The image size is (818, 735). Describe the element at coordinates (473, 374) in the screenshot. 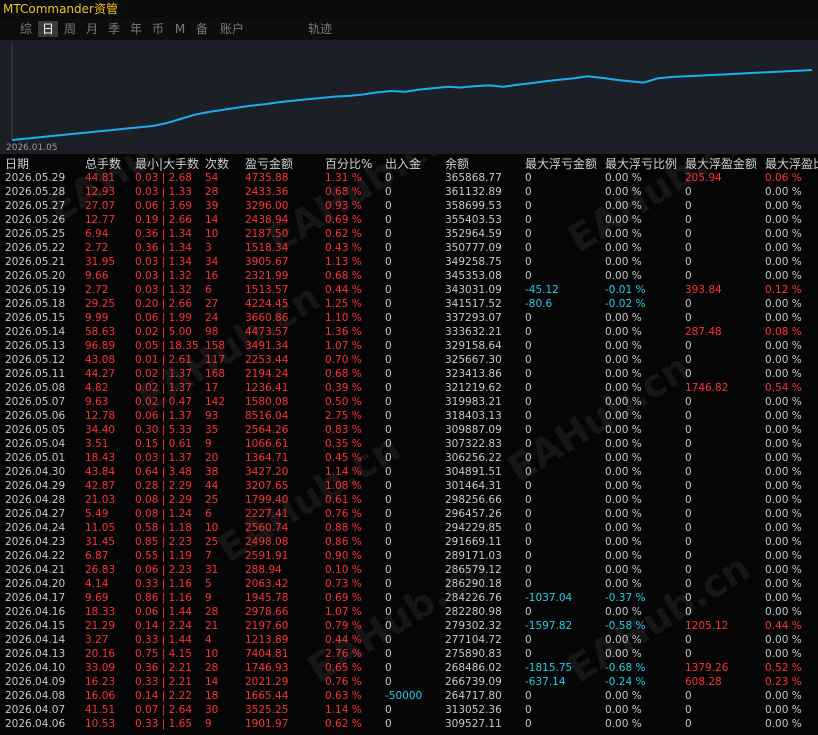

I see `table-cell: 323413.86` at that location.